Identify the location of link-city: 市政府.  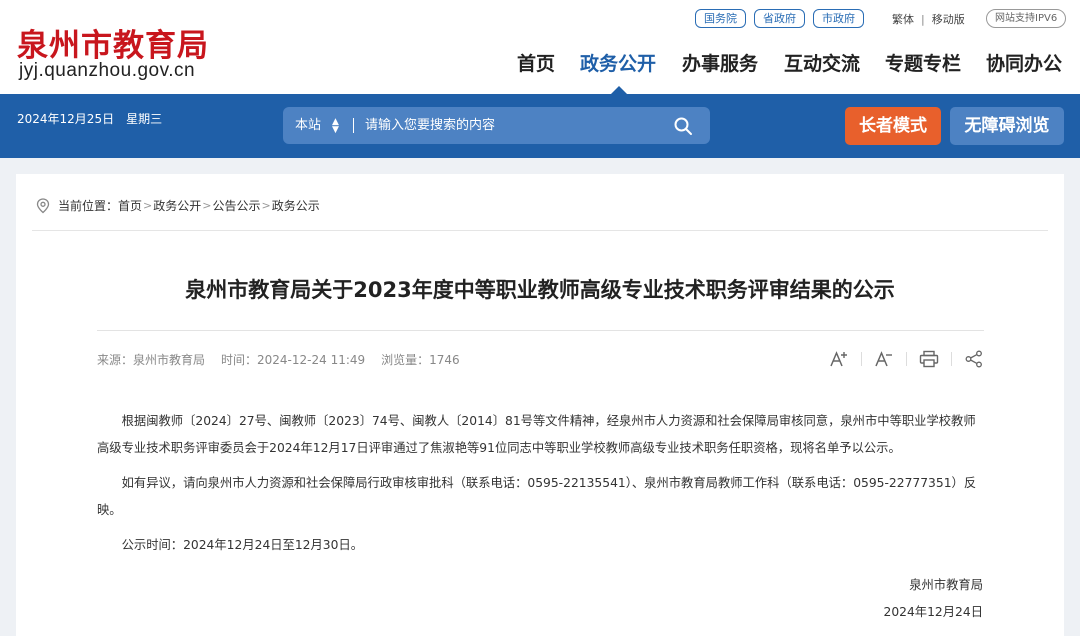
(838, 18).